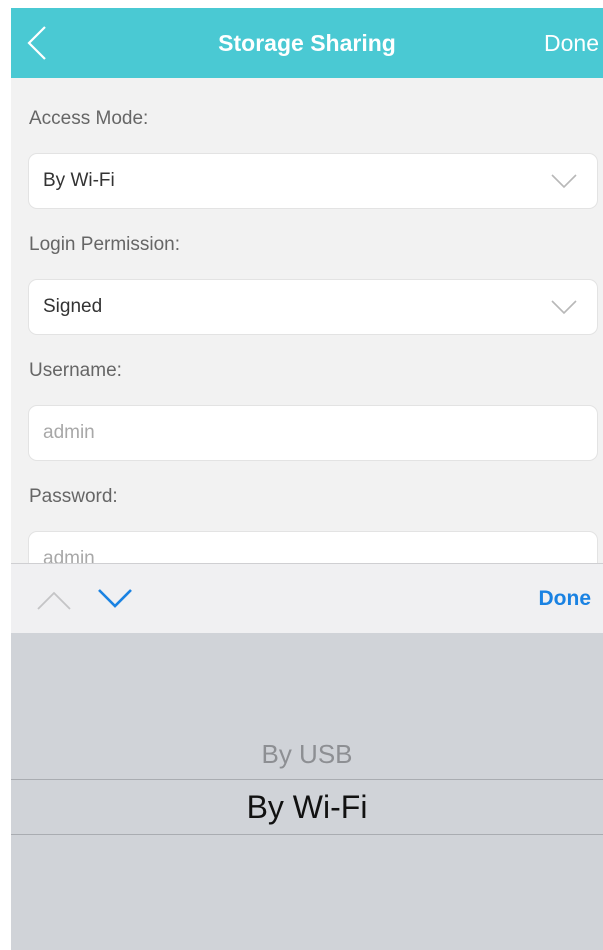 Image resolution: width=603 pixels, height=950 pixels. What do you see at coordinates (54, 600) in the screenshot?
I see `chevron-up-icon` at bounding box center [54, 600].